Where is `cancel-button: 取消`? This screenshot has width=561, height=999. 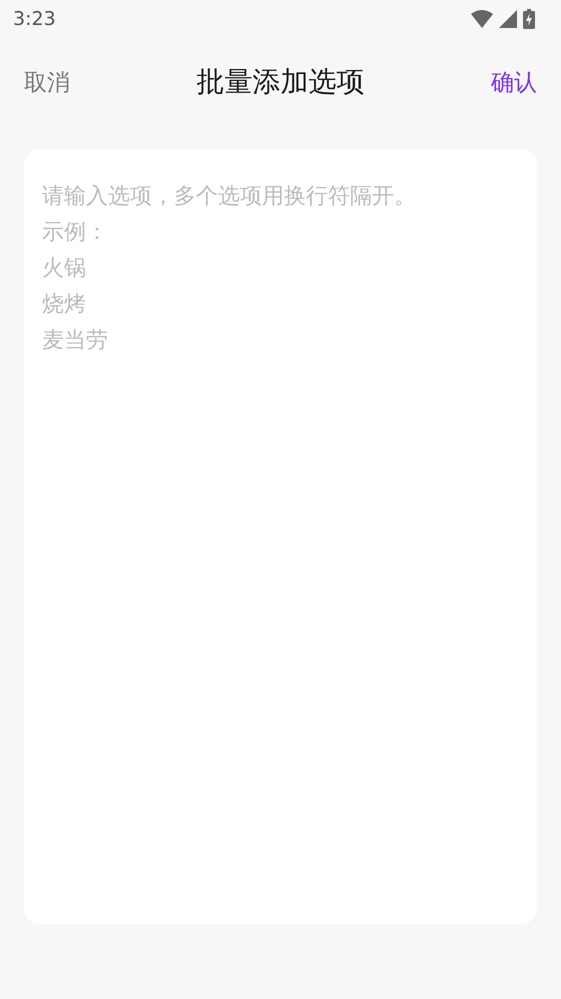
cancel-button: 取消 is located at coordinates (47, 82).